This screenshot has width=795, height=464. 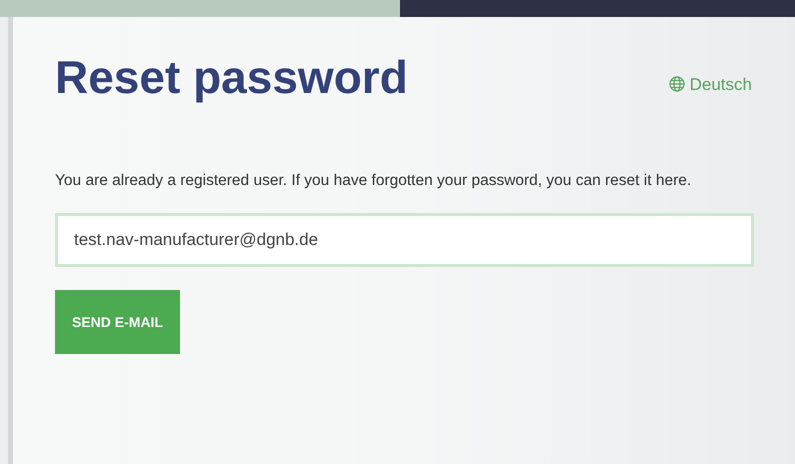 I want to click on description-text: You are already a registered user. If you have forgotten your password, you can reset it here., so click(x=373, y=181).